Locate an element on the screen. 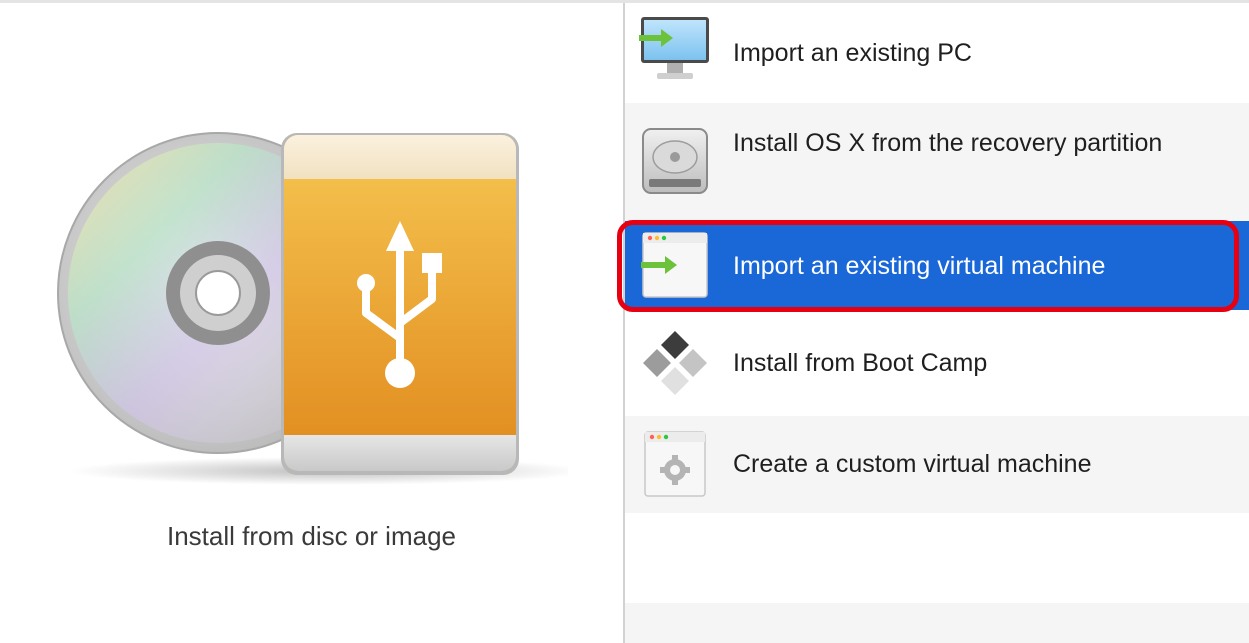 The image size is (1249, 643). option-label: Create a custom virtual machine is located at coordinates (912, 464).